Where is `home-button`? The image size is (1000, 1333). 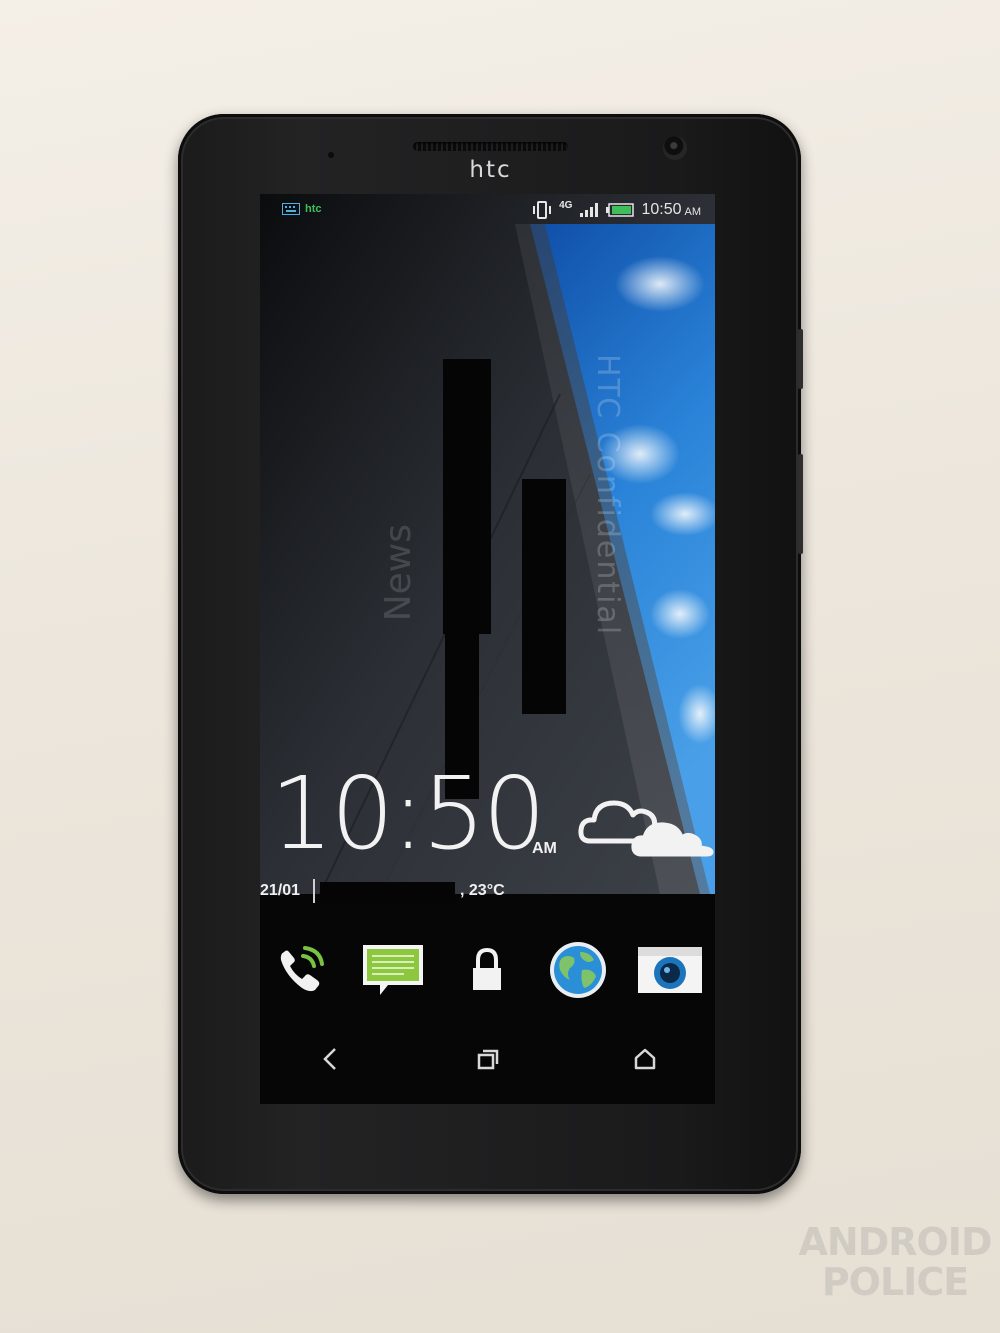 home-button is located at coordinates (645, 1059).